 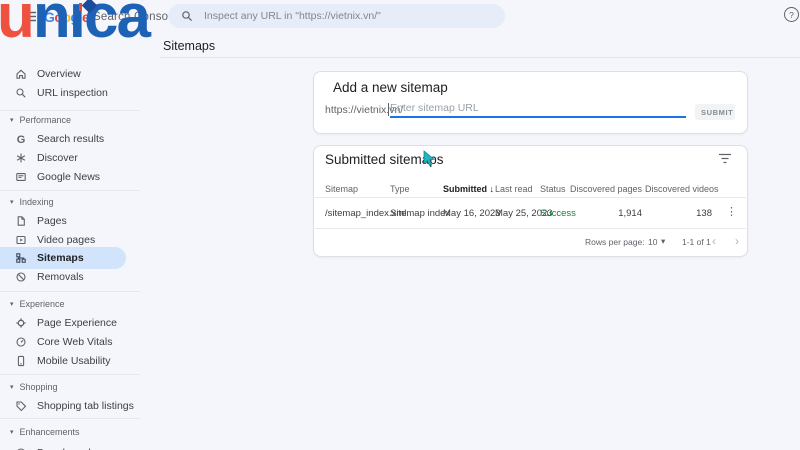 I want to click on sitemaps-icon, so click(x=21, y=258).